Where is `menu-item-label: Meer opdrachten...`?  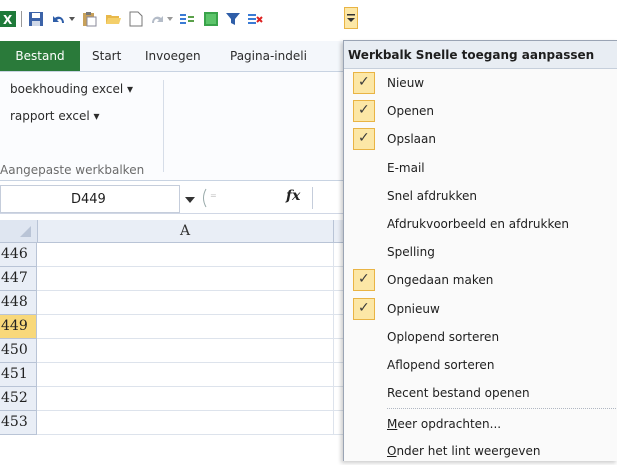
menu-item-label: Meer opdrachten... is located at coordinates (444, 424).